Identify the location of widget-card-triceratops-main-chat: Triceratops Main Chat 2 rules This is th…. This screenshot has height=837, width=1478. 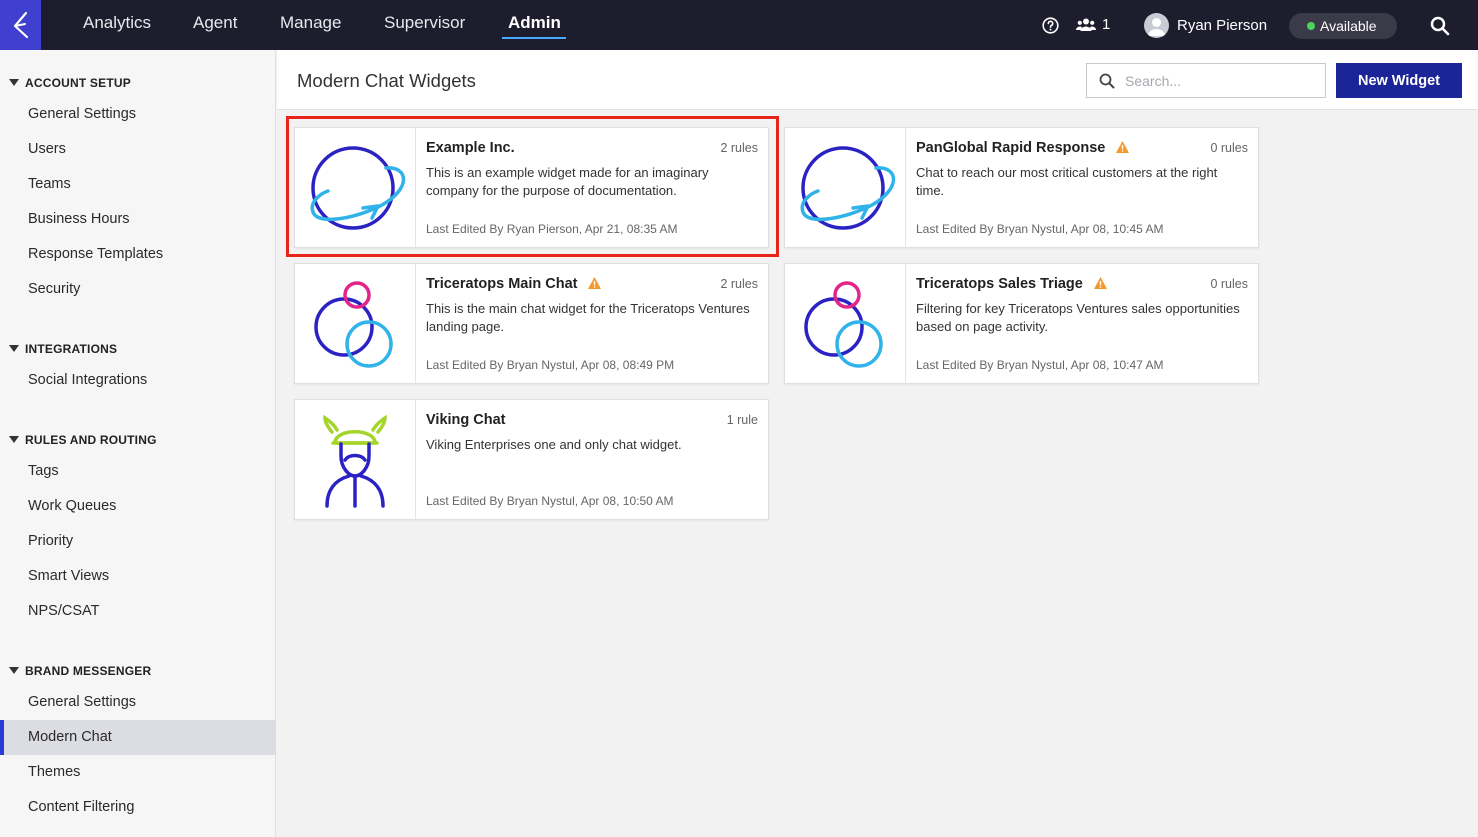
(531, 323).